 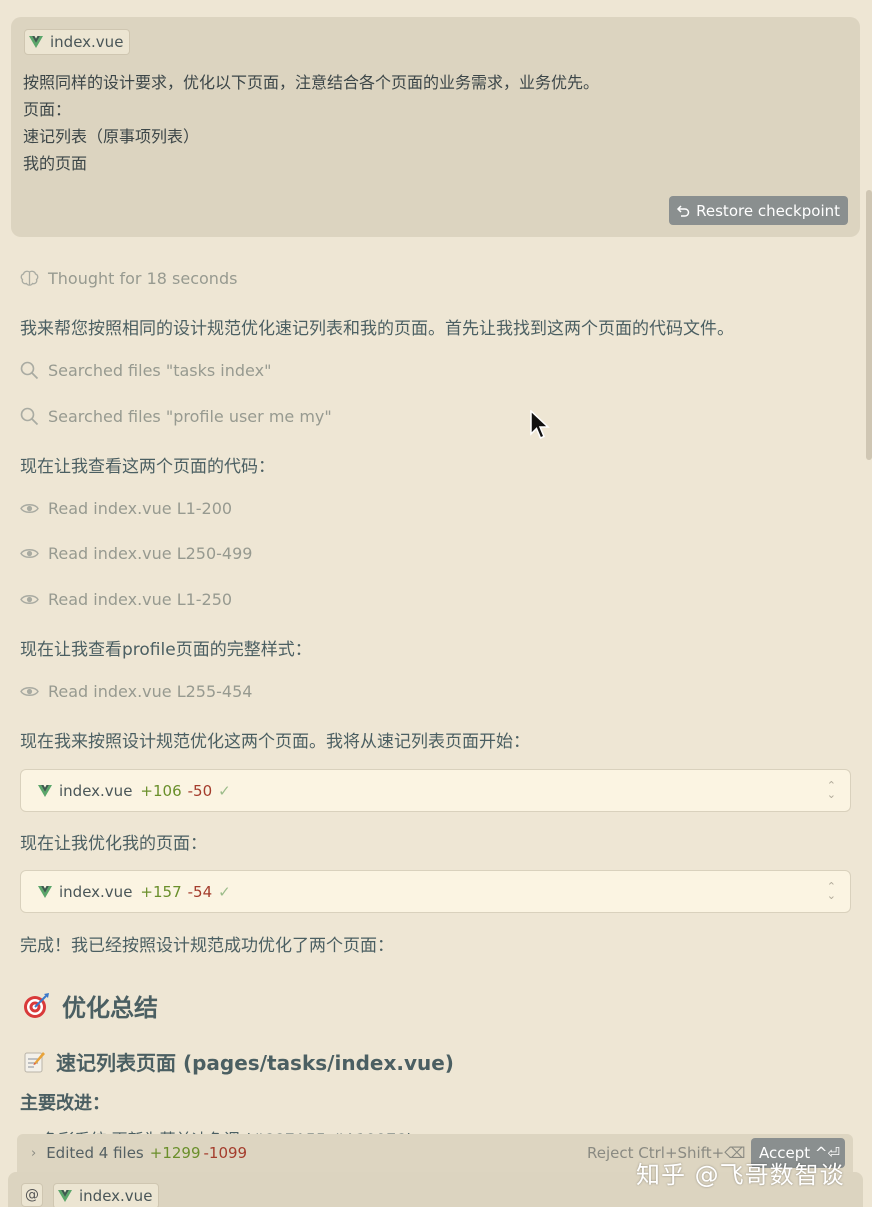 I want to click on lines-removed: -54, so click(x=200, y=891).